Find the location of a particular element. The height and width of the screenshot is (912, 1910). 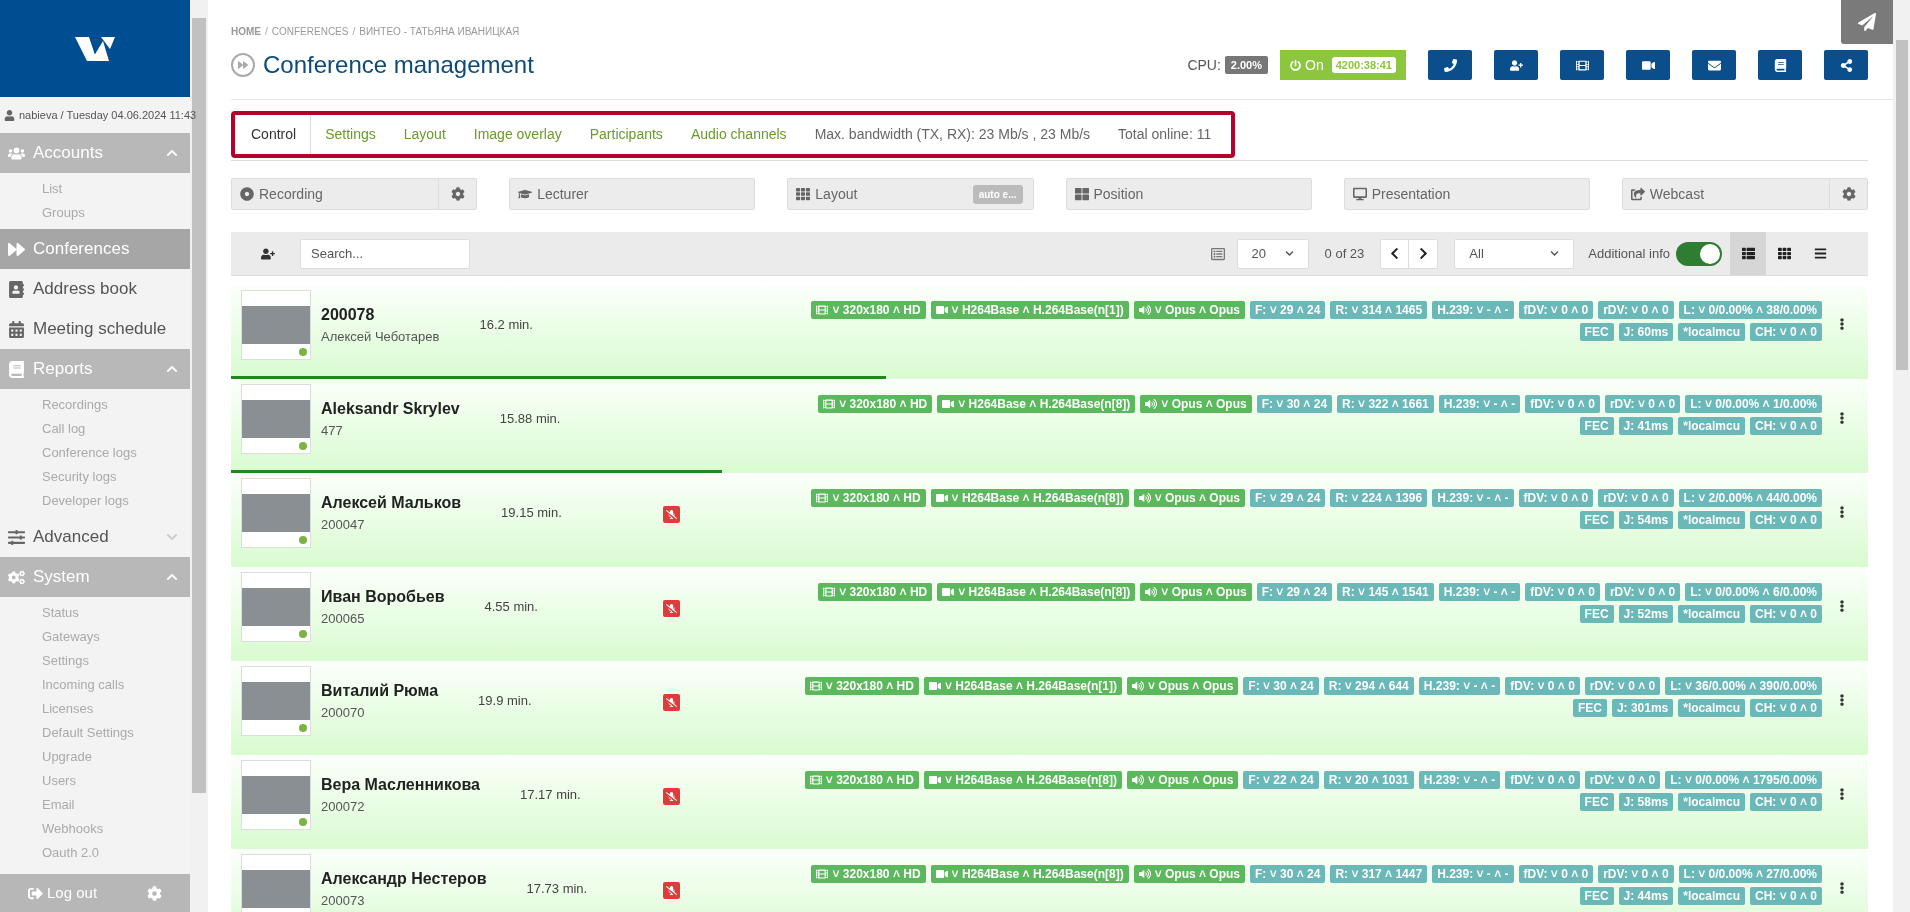

control-button: Recording is located at coordinates (335, 194).